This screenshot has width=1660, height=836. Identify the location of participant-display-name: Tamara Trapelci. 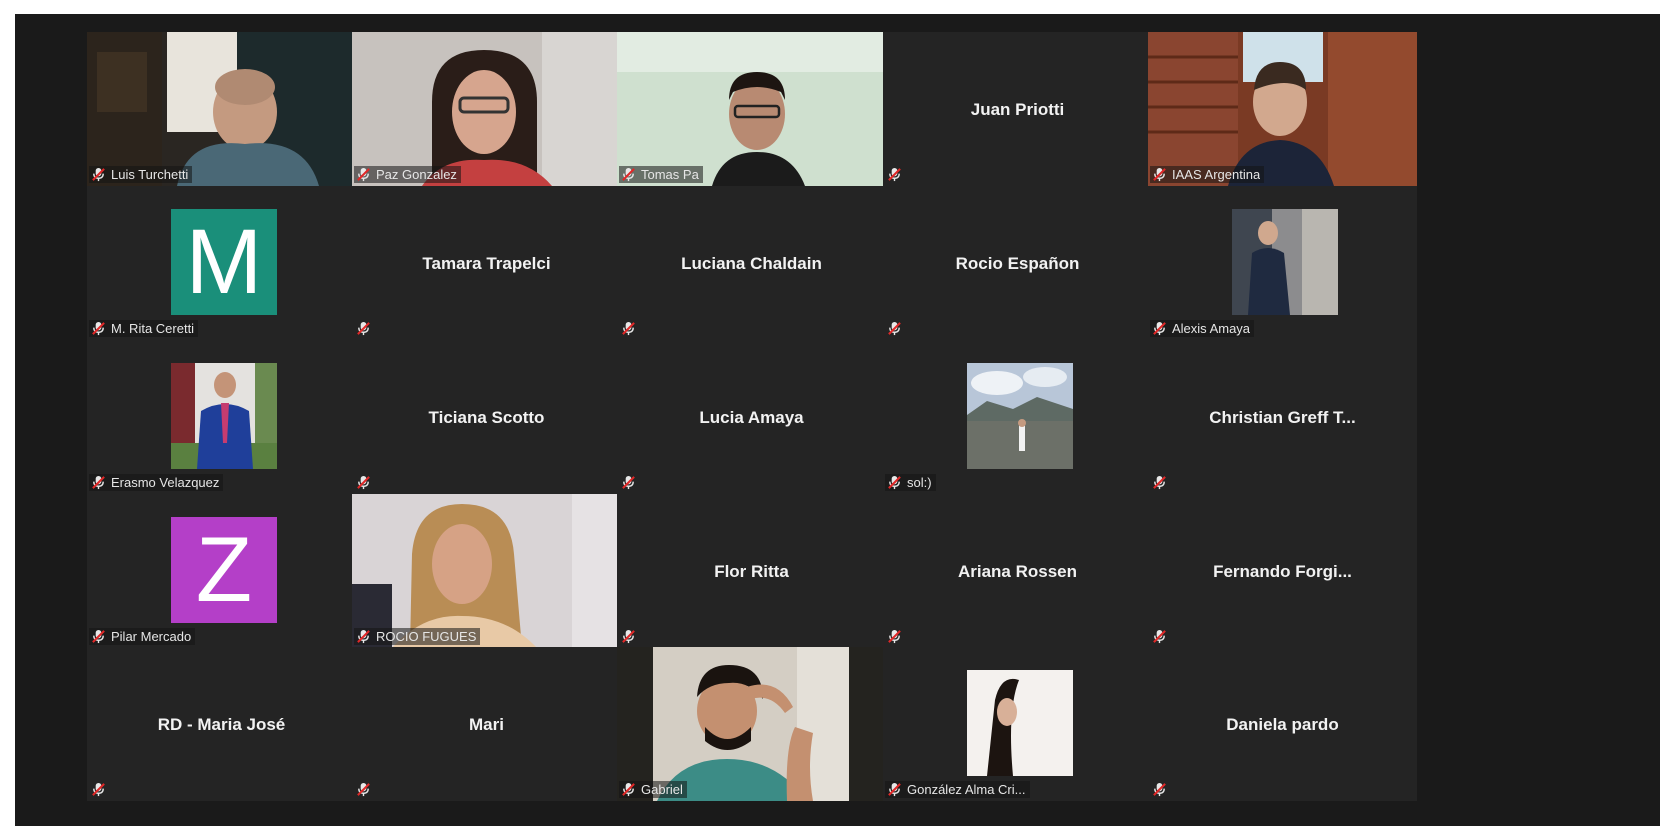
(486, 263).